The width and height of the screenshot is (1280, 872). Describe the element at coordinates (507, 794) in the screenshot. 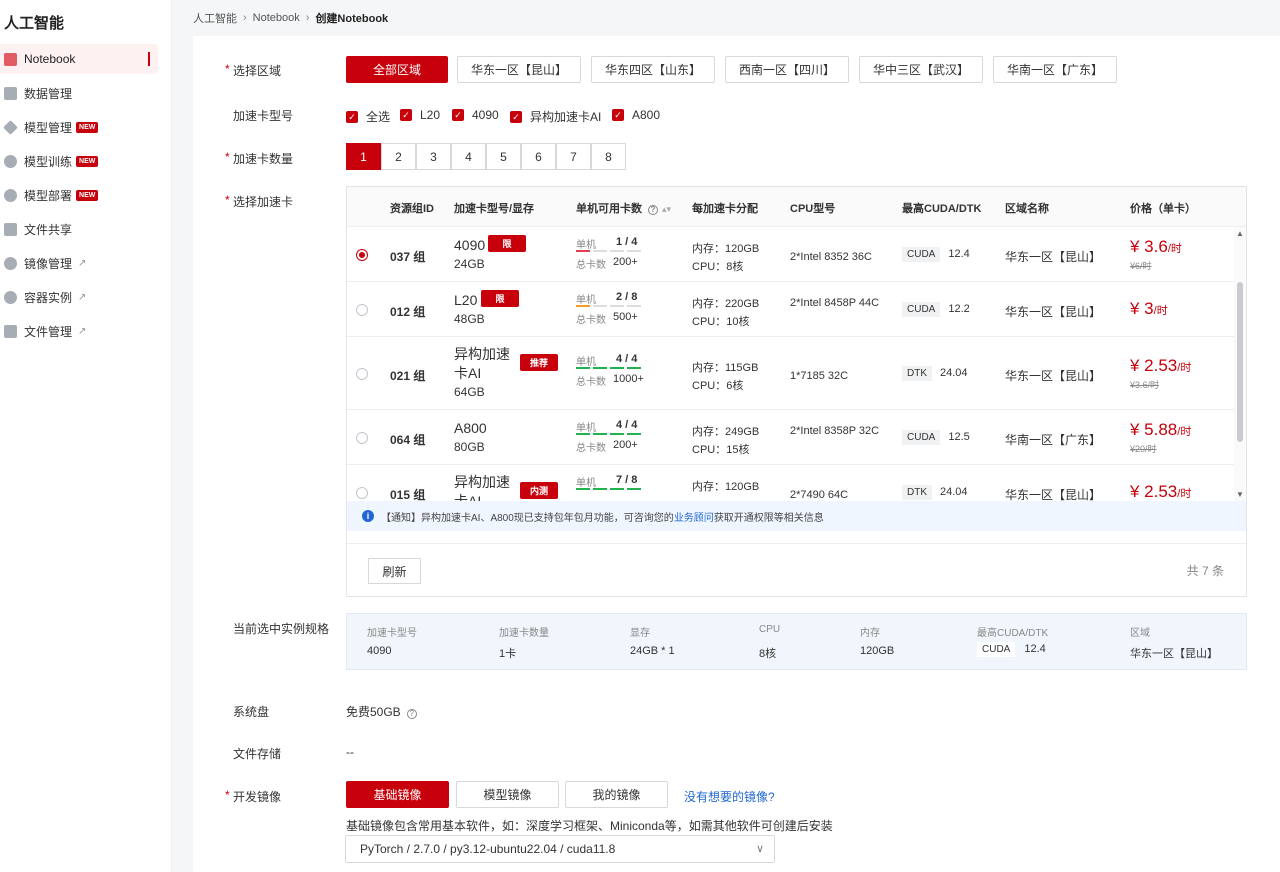

I see `tab-model-image: 模型镜像` at that location.